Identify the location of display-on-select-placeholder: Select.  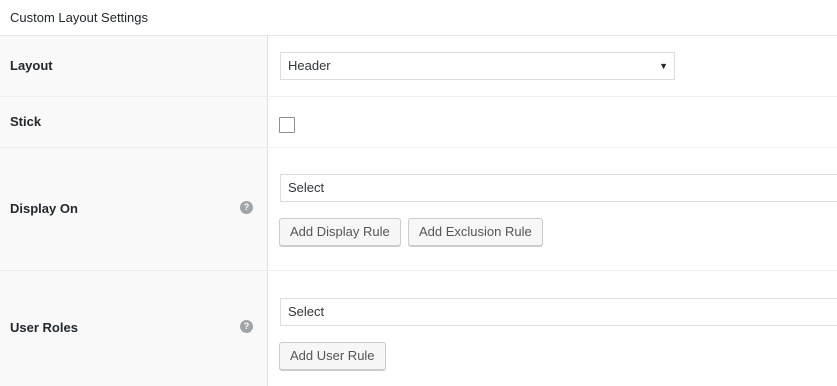
(306, 187).